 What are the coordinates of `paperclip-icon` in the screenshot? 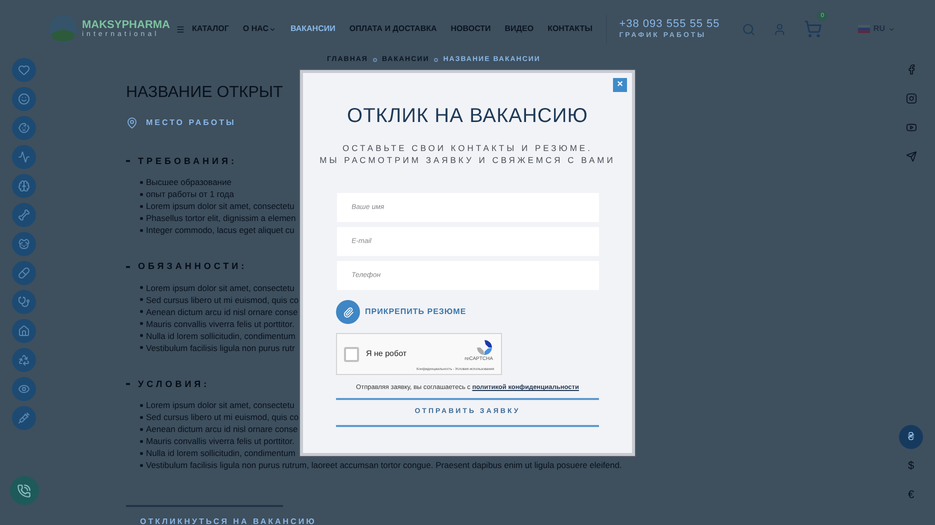 It's located at (348, 312).